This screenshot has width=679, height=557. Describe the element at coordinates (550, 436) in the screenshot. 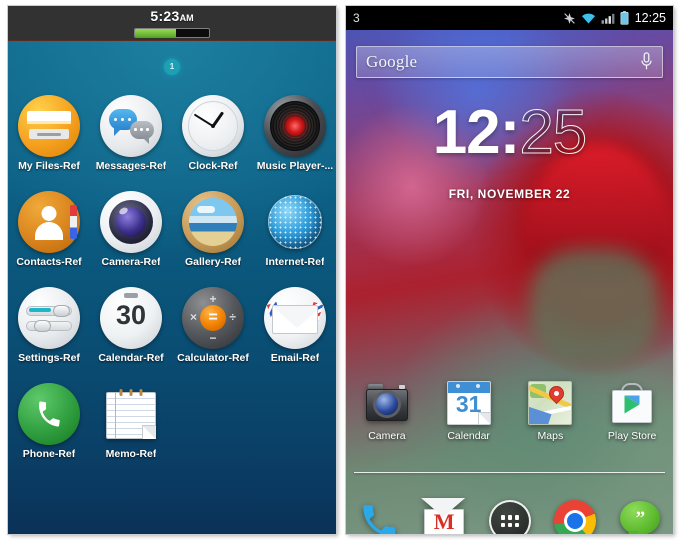

I see `home-app-label: Maps` at that location.